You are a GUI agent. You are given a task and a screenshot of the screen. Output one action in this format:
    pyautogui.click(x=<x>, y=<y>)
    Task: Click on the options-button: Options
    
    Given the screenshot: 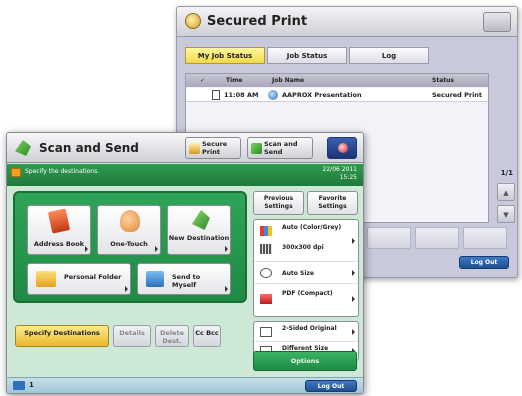 What is the action you would take?
    pyautogui.click(x=305, y=361)
    